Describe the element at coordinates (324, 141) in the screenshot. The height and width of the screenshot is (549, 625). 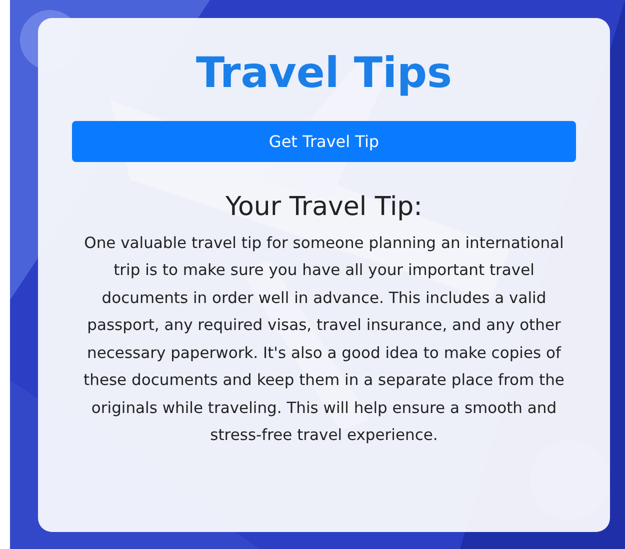
I see `get-tip-button: Get Travel Tip` at that location.